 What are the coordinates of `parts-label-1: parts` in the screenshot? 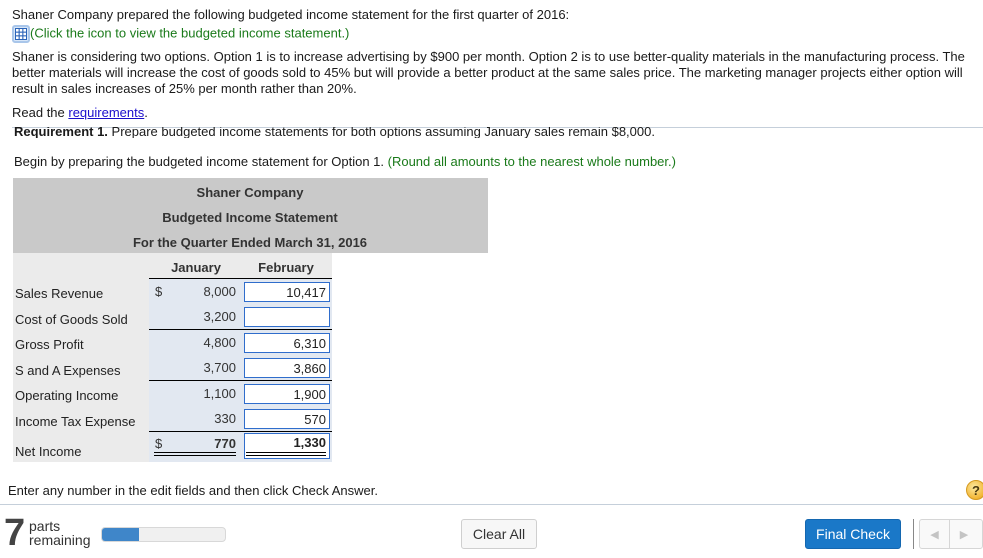 It's located at (45, 526).